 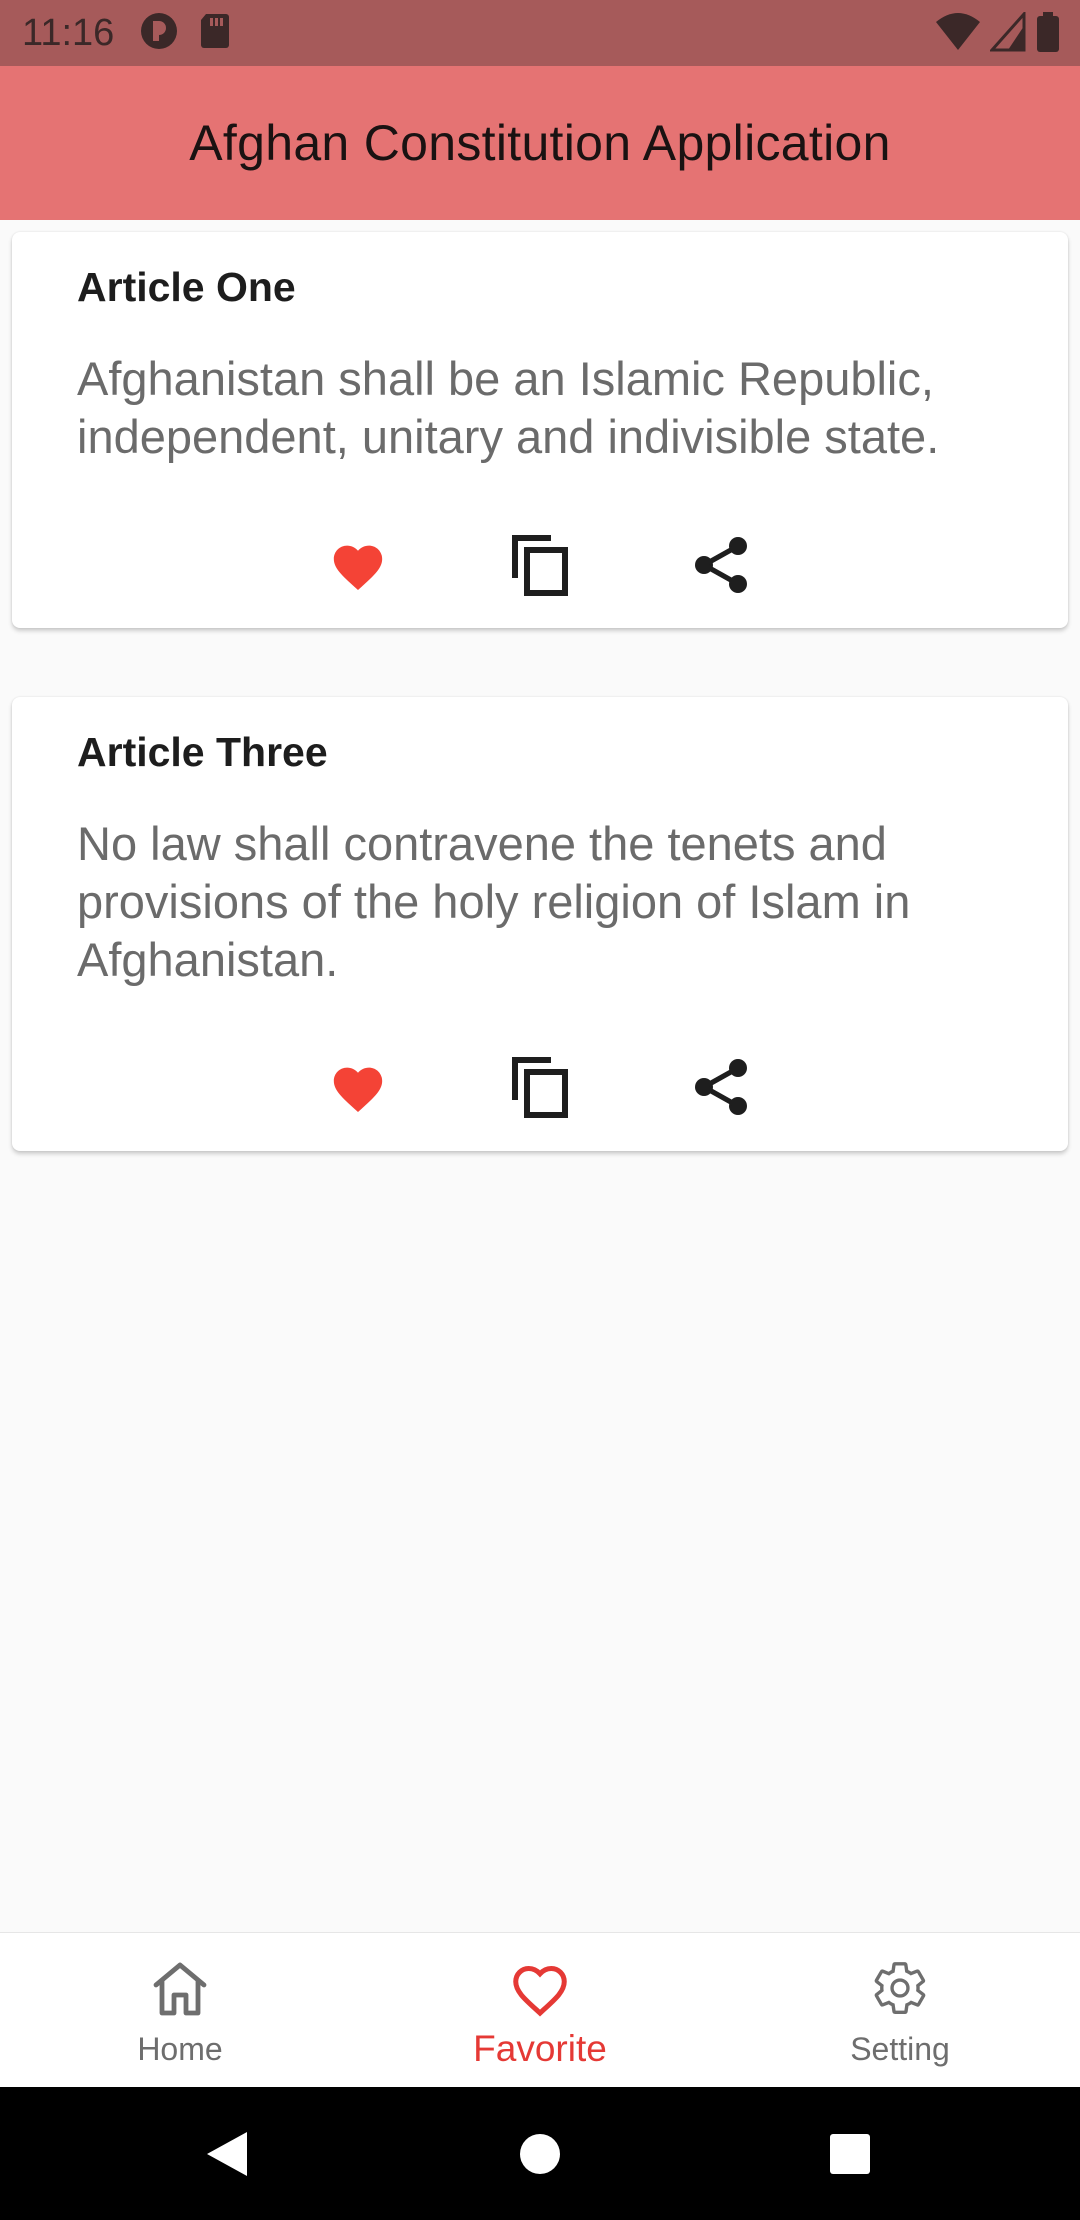 What do you see at coordinates (900, 1988) in the screenshot?
I see `gear-icon` at bounding box center [900, 1988].